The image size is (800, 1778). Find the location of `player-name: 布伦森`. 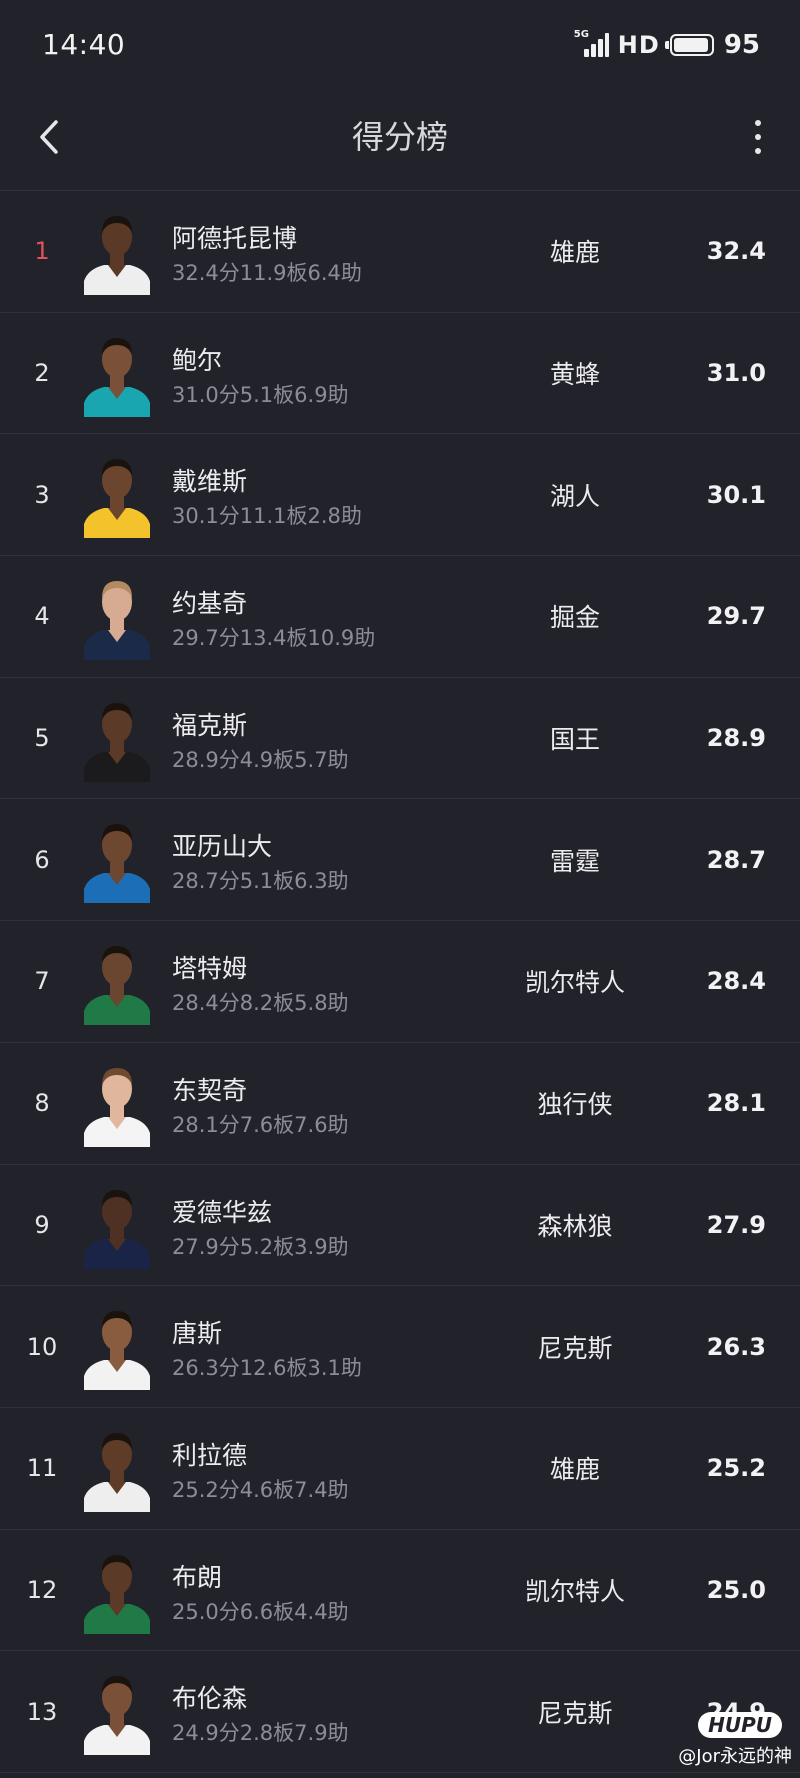

player-name: 布伦森 is located at coordinates (210, 1699).